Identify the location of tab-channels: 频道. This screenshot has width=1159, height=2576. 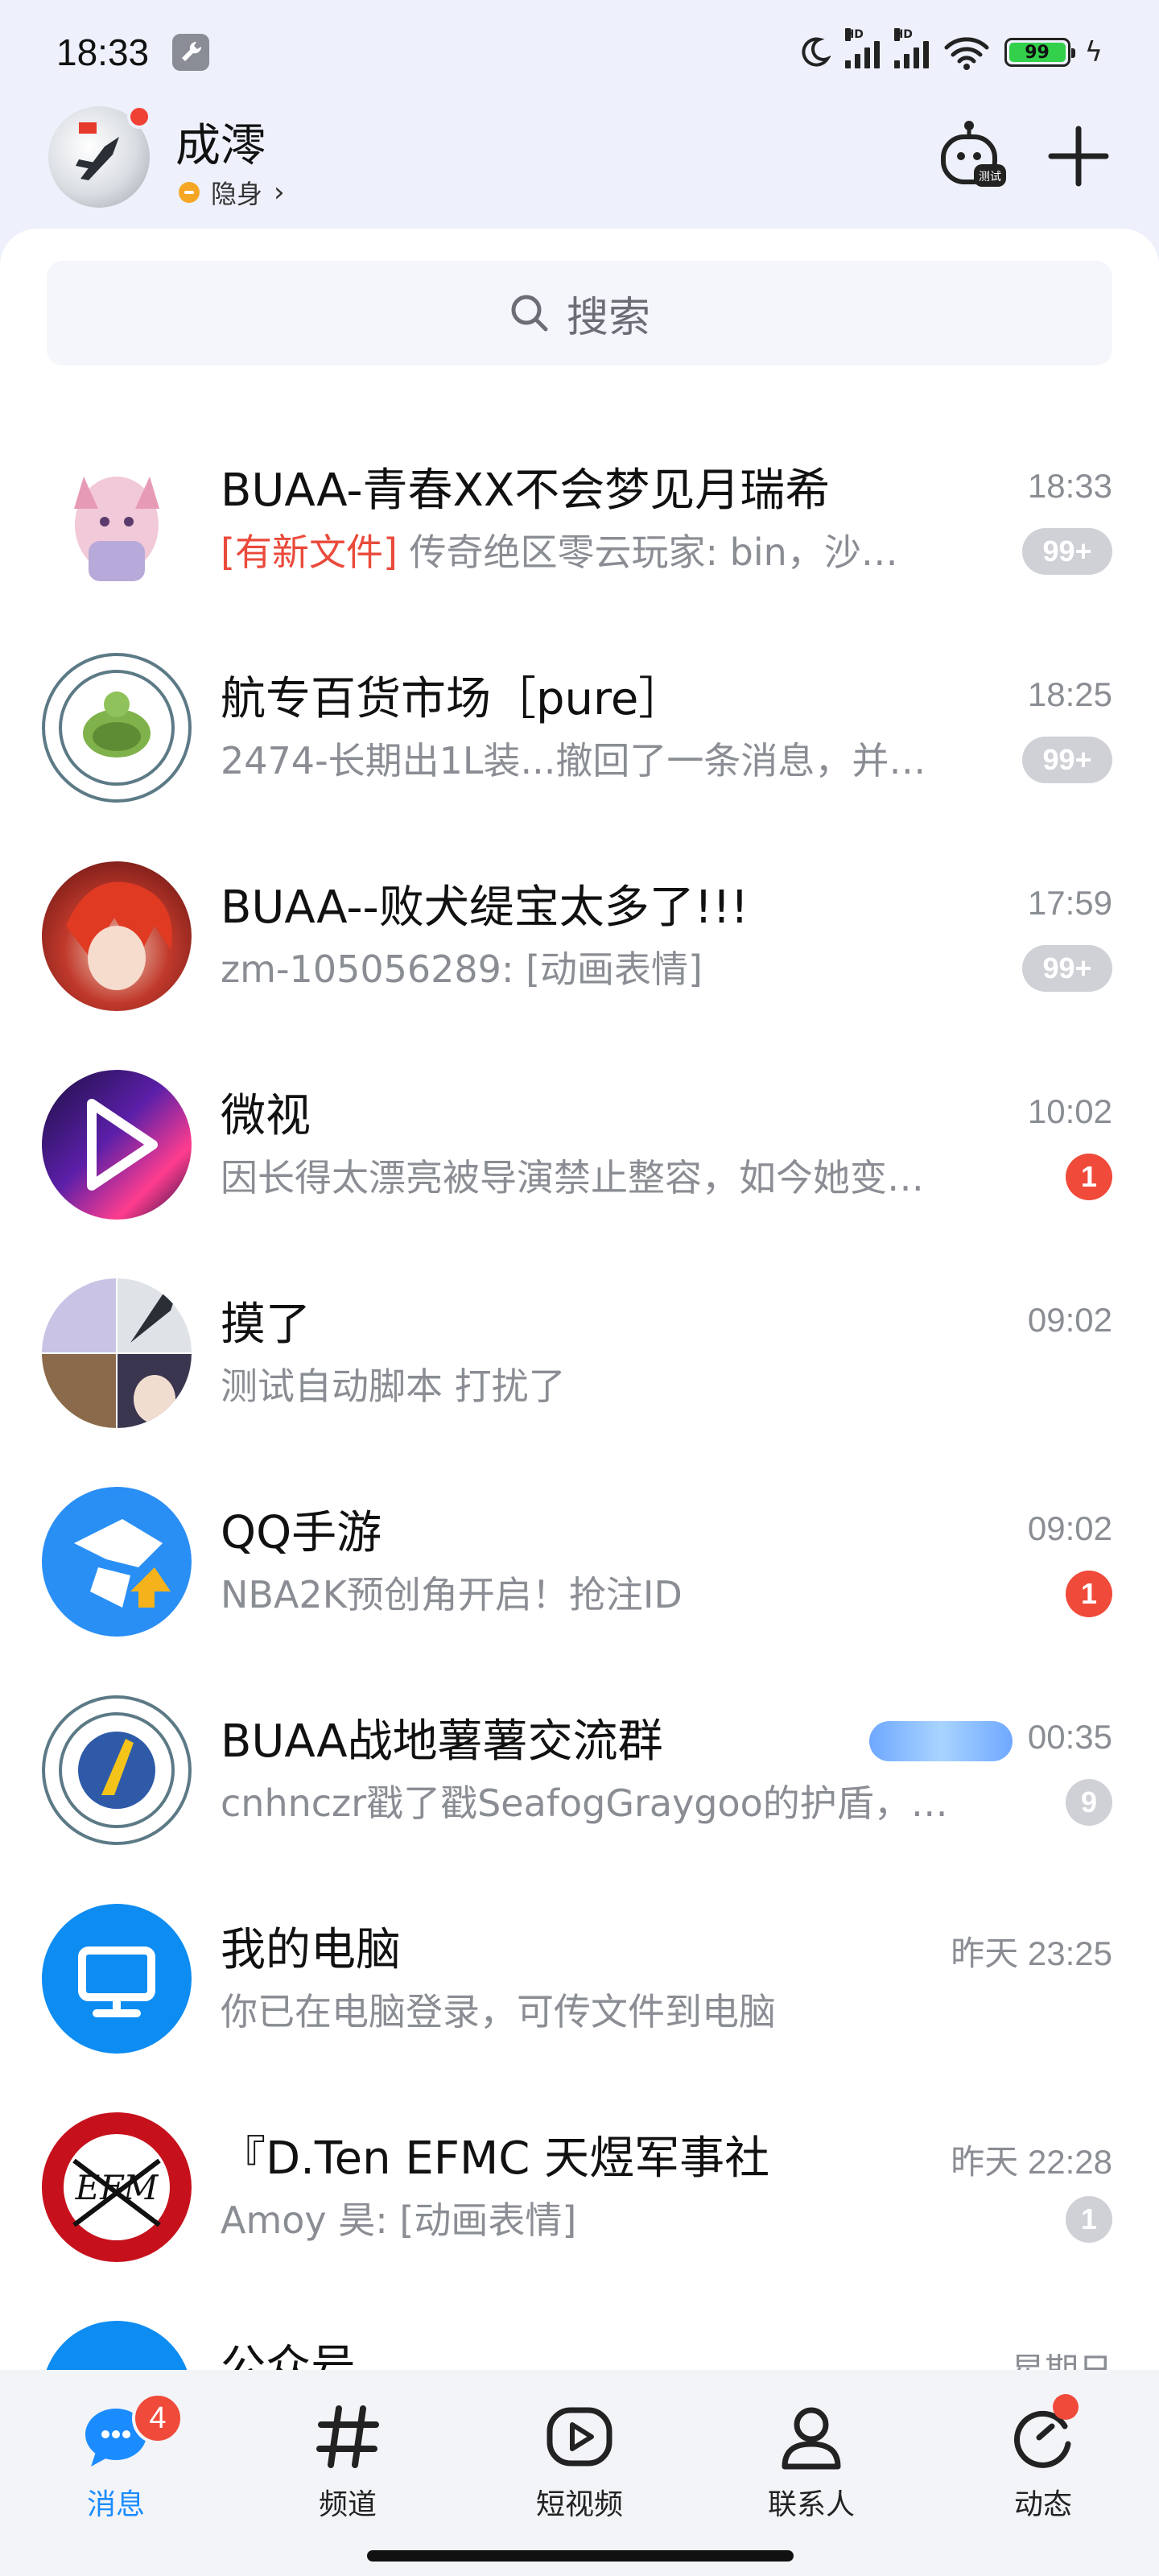
(347, 2474).